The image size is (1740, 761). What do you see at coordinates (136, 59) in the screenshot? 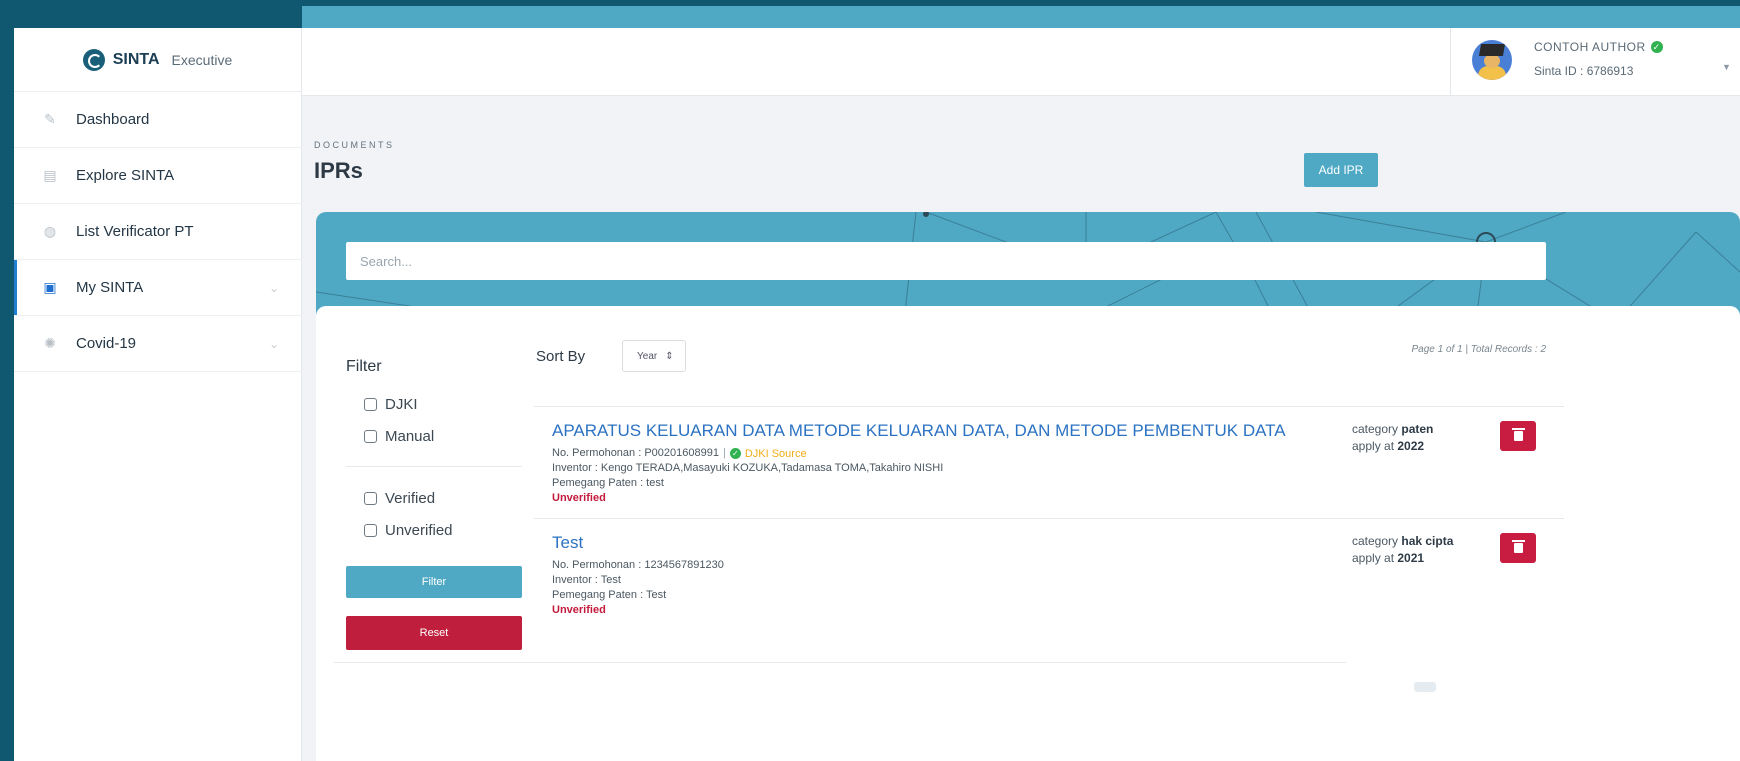
I see `brand-name: SINTA` at bounding box center [136, 59].